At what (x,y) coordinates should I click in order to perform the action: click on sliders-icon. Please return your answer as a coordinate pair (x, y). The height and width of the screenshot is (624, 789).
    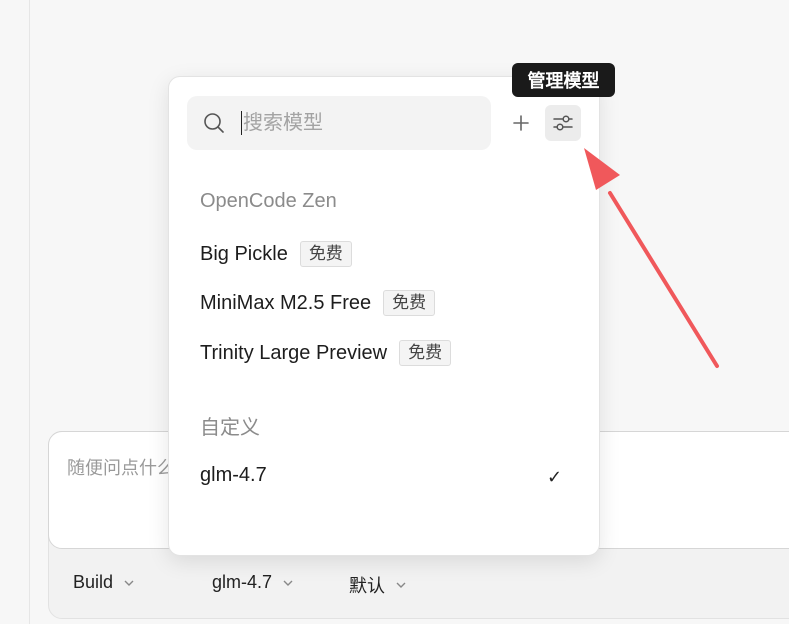
    Looking at the image, I should click on (563, 123).